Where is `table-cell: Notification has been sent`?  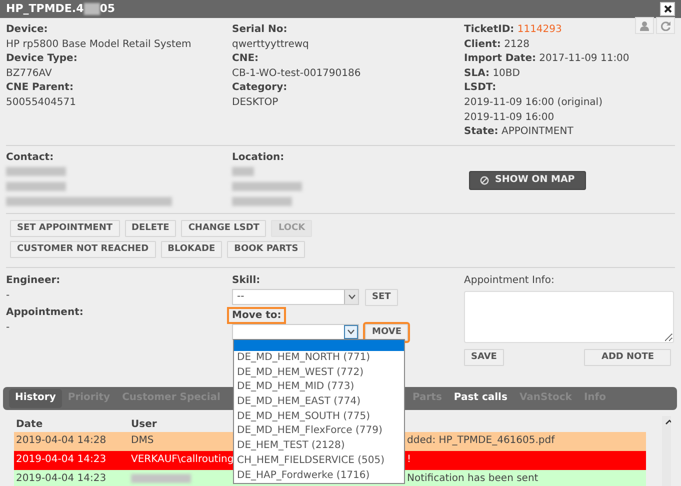 table-cell: Notification has been sent is located at coordinates (472, 479).